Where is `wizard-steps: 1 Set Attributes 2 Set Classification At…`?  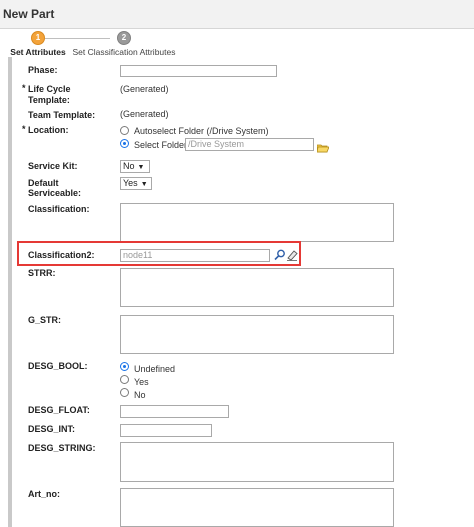 wizard-steps: 1 Set Attributes 2 Set Classification At… is located at coordinates (237, 43).